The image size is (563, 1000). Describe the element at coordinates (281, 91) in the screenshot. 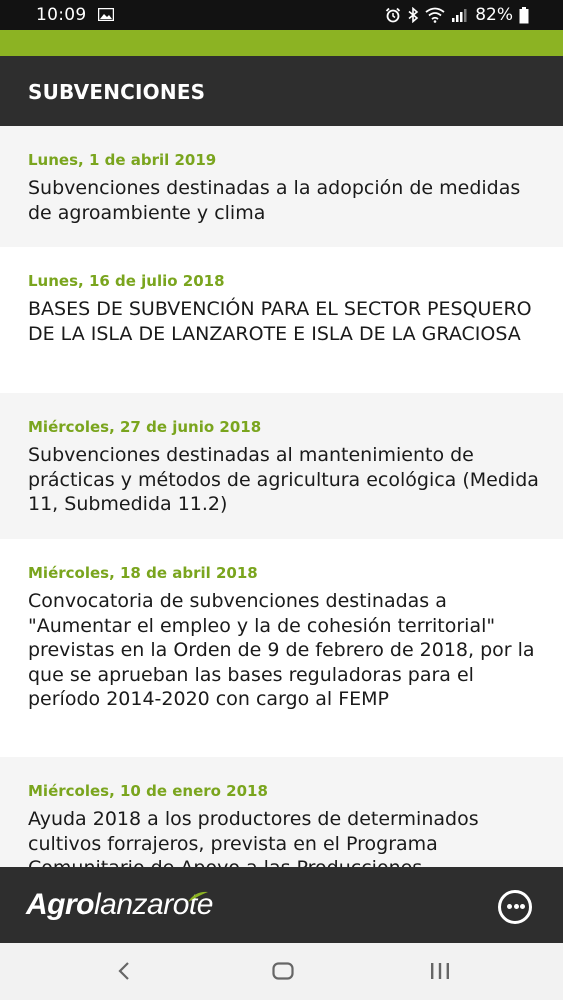

I see `app-header: SUBVENCIONES` at that location.